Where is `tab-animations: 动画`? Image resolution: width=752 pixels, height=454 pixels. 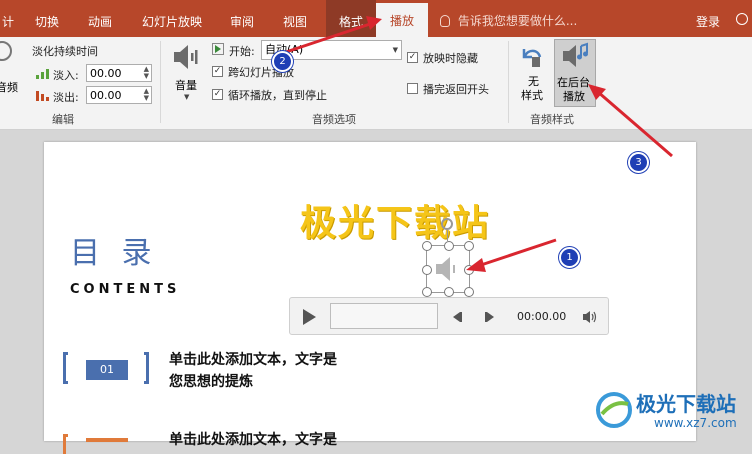
tab-animations: 动画 is located at coordinates (100, 18).